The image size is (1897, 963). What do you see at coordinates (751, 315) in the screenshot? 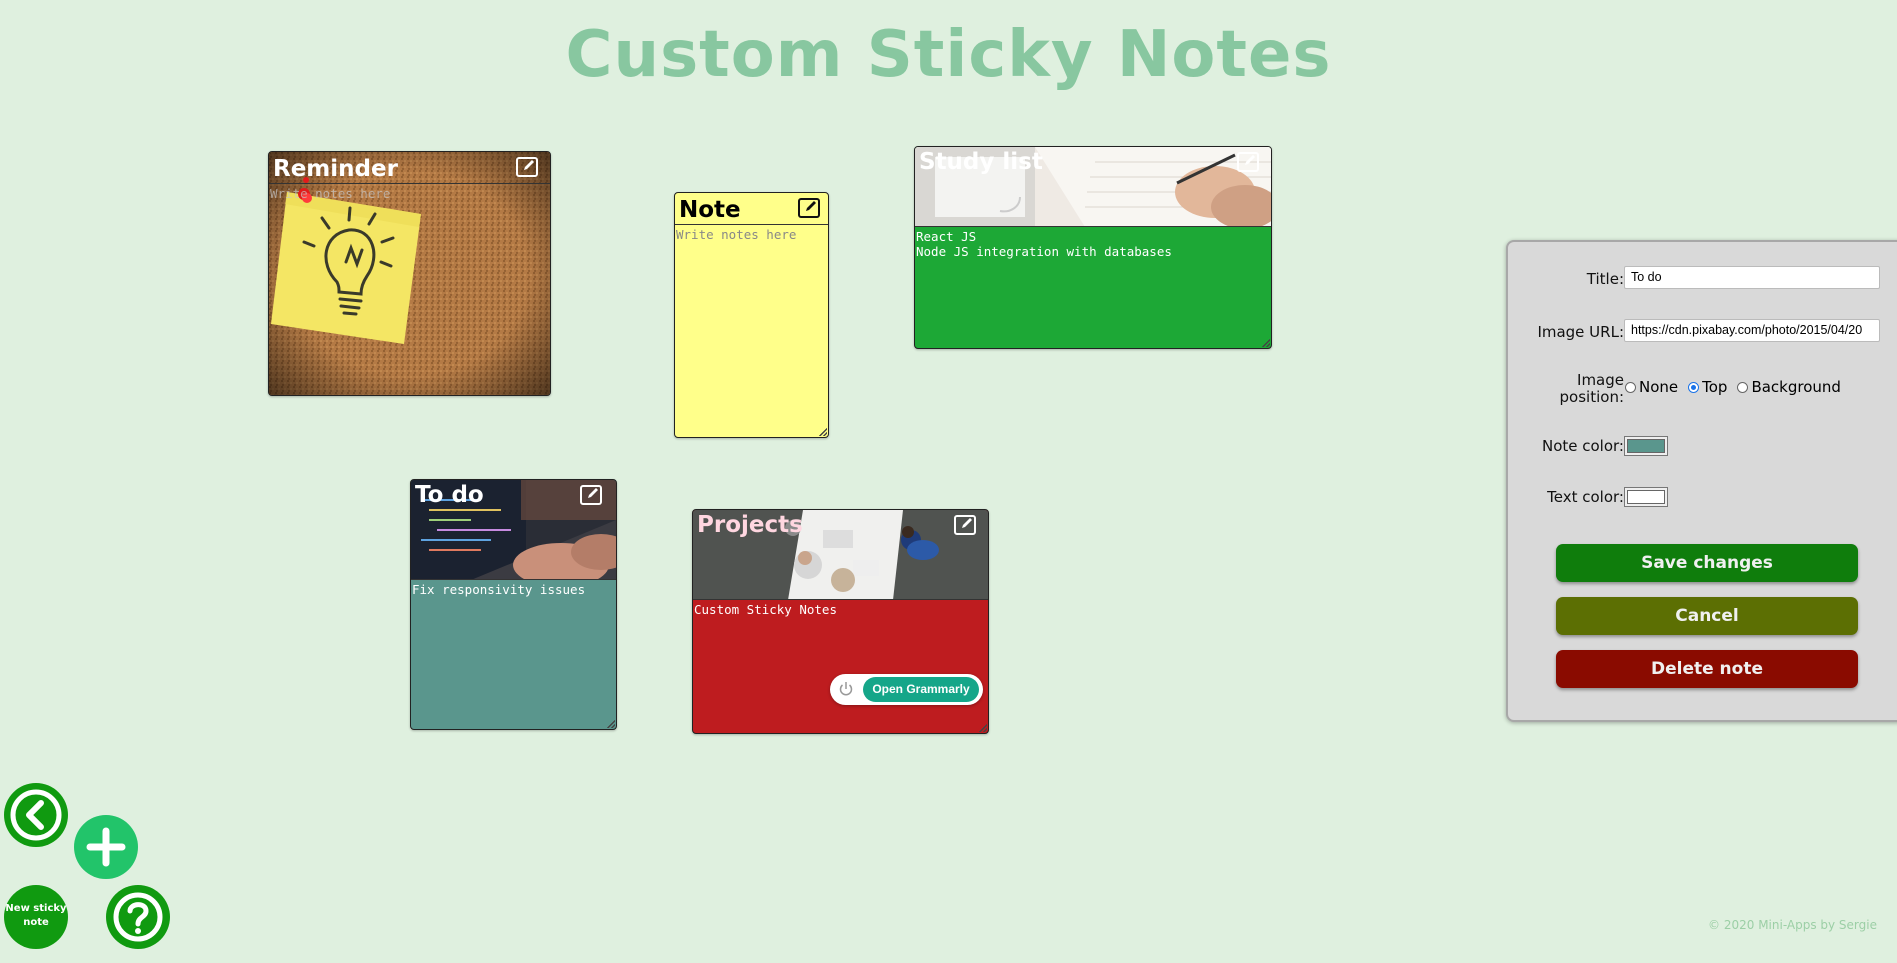
I see `sticky-note-note: Note Write notes here` at bounding box center [751, 315].